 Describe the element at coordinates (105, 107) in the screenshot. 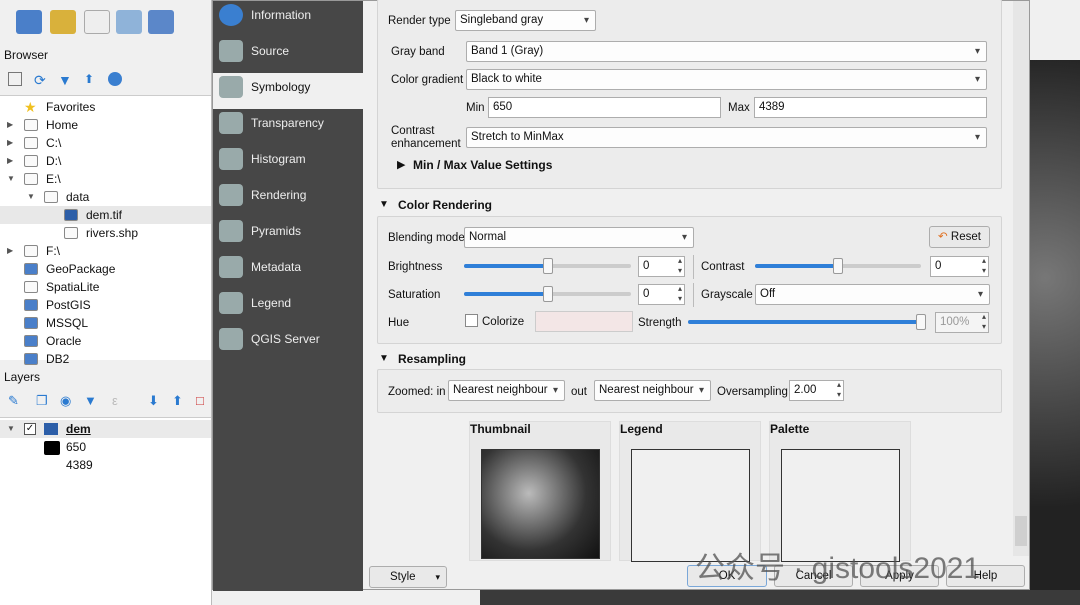

I see `browser-item: ★ Favorites` at that location.